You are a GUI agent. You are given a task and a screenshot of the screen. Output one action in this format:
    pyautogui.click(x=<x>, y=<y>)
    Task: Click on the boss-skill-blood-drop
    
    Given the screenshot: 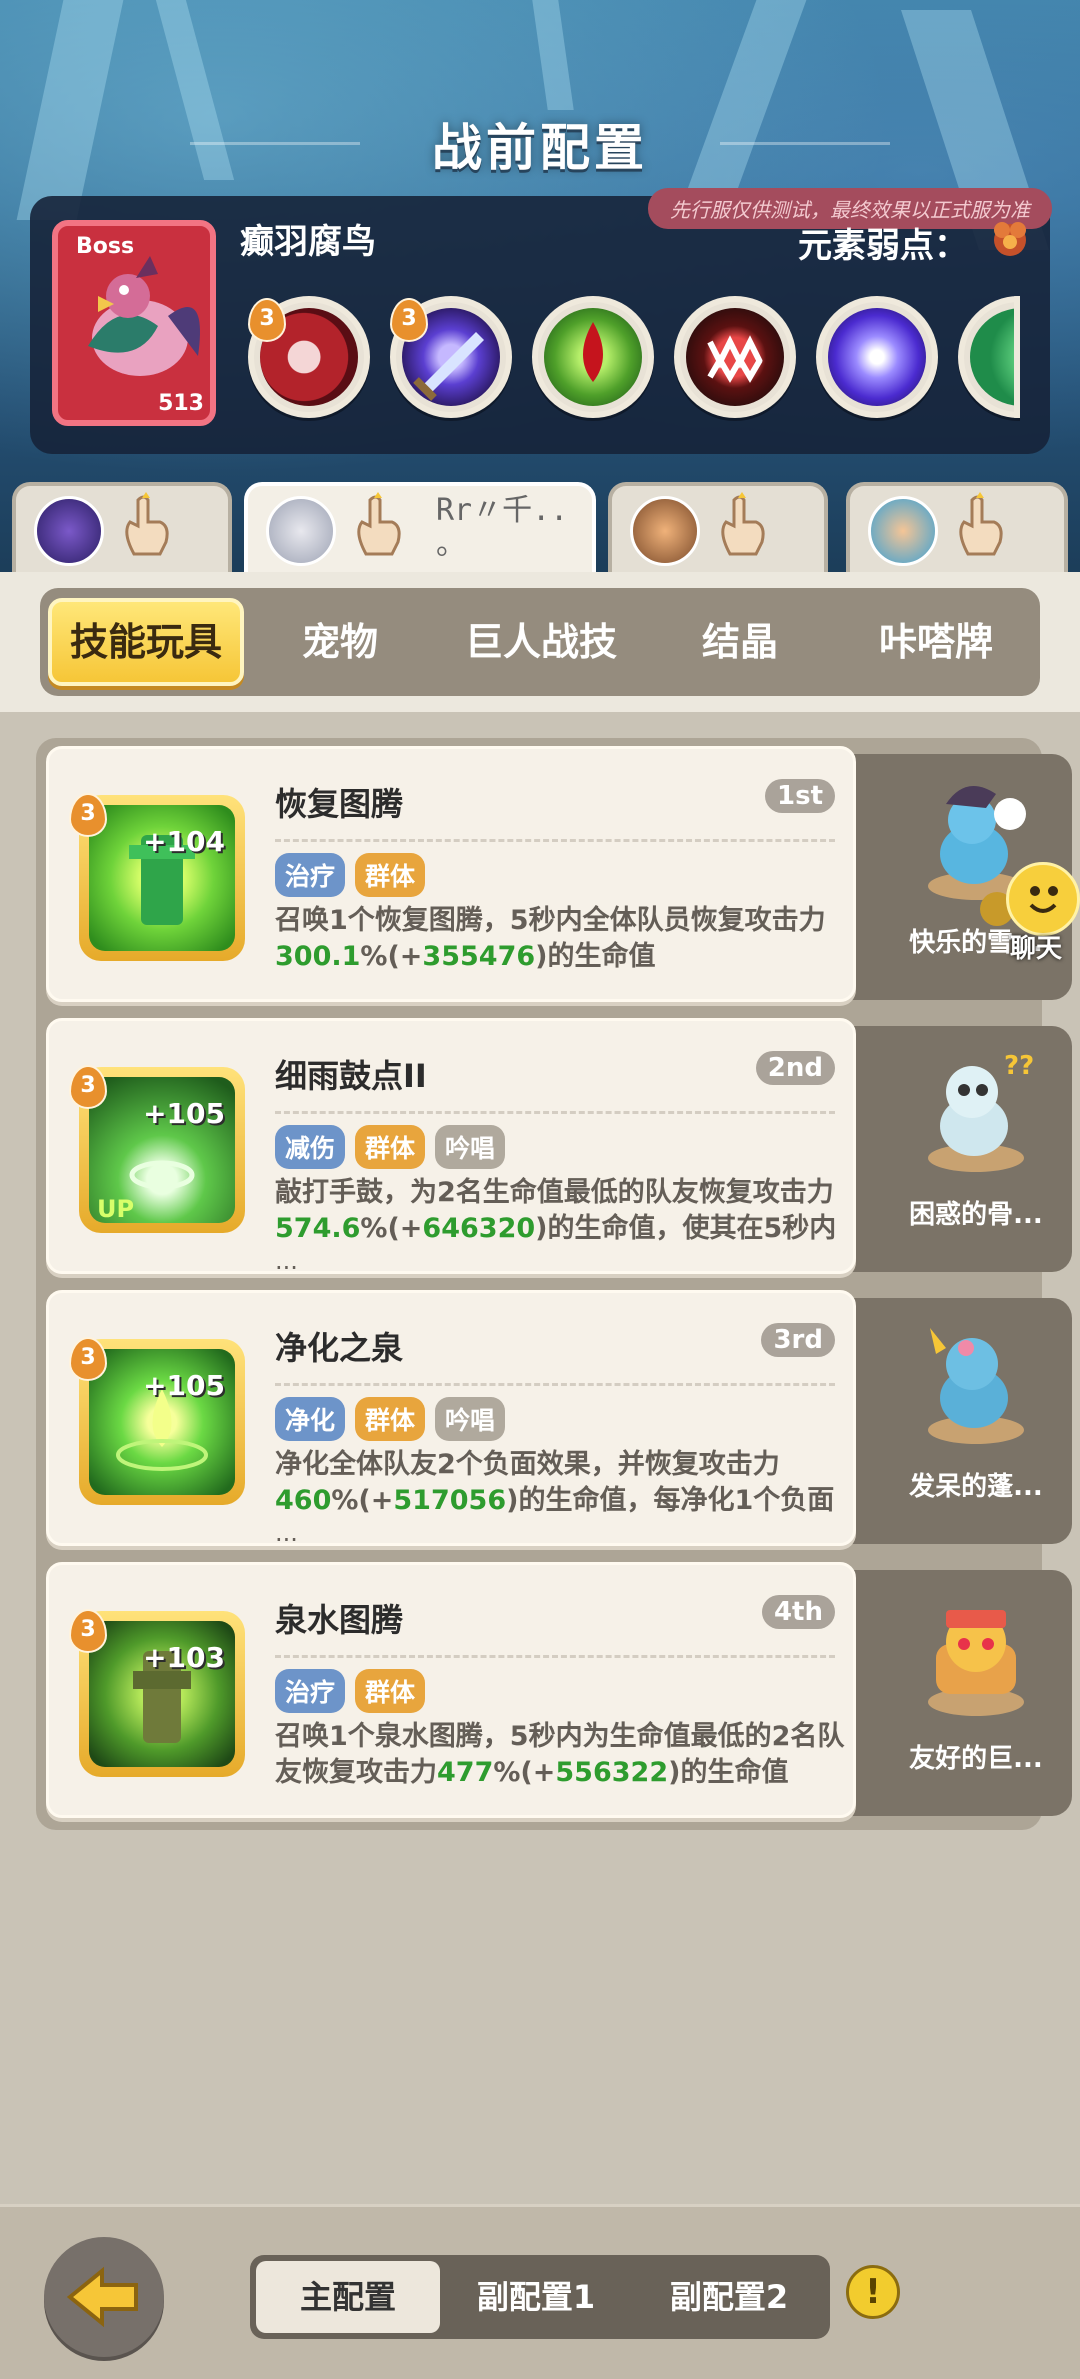 What is the action you would take?
    pyautogui.click(x=593, y=357)
    